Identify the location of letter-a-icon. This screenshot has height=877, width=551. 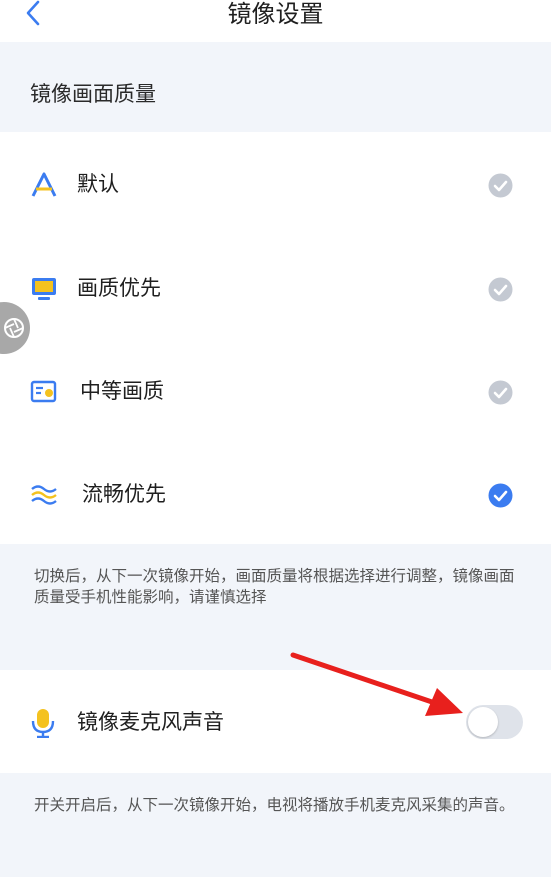
(44, 184).